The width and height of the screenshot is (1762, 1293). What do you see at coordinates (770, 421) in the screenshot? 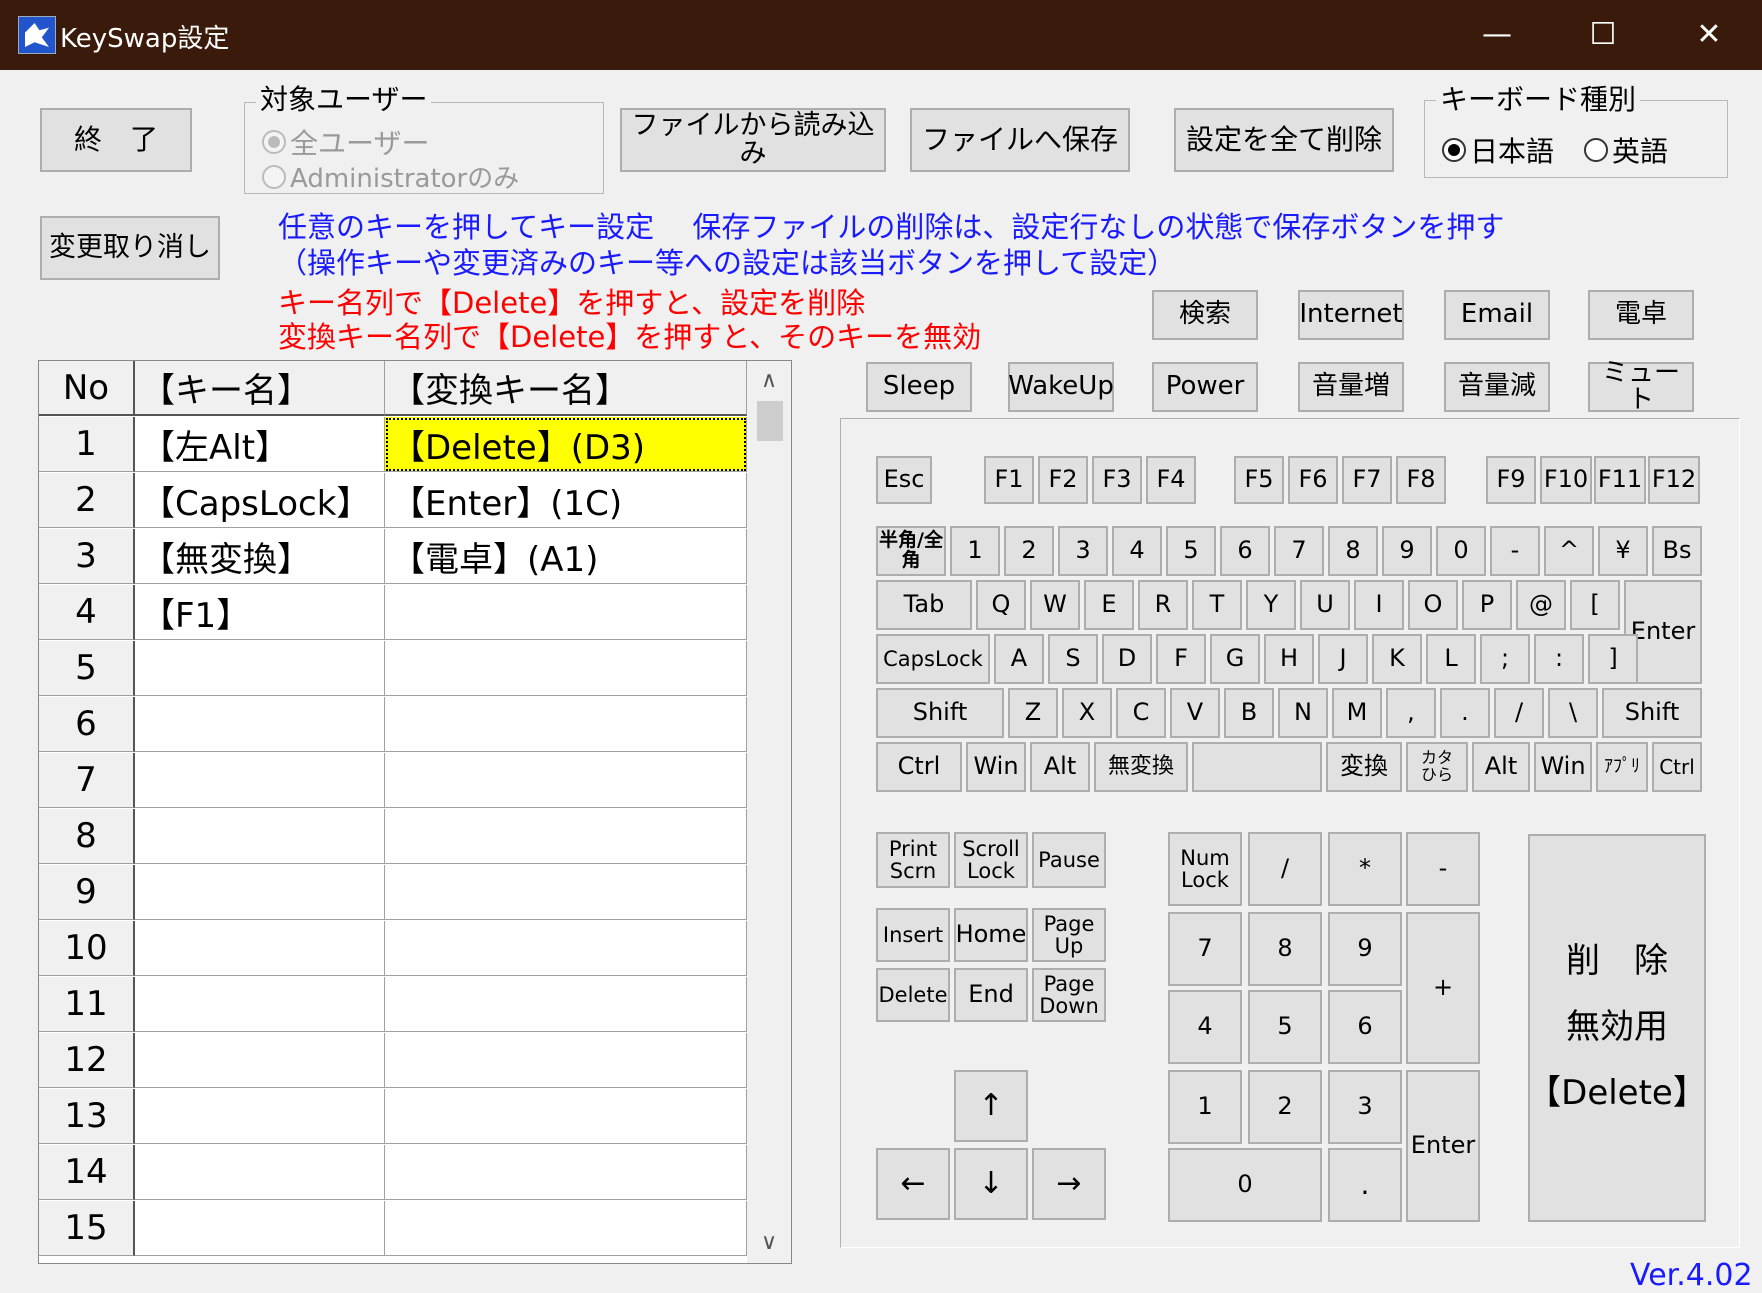
I see `scroll-thumb` at bounding box center [770, 421].